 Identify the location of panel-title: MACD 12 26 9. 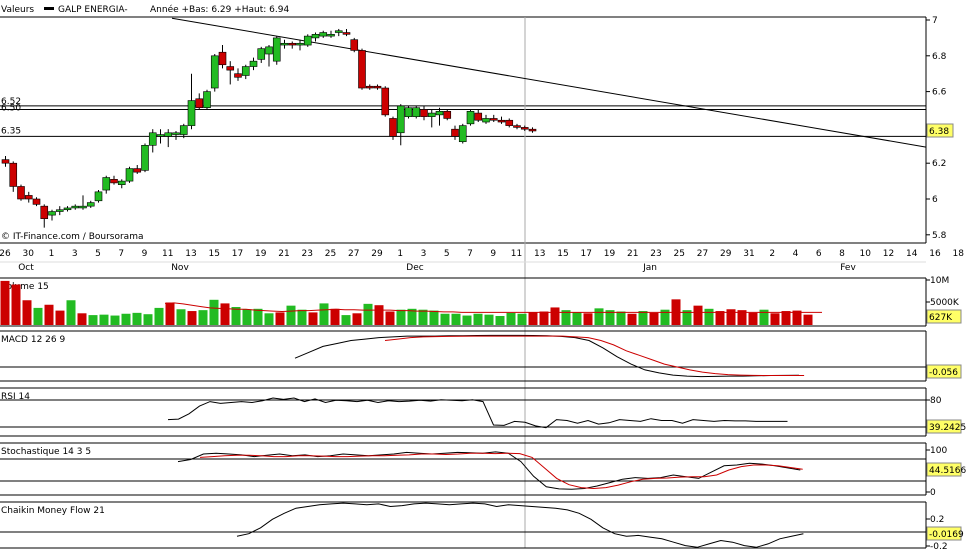
(33, 340).